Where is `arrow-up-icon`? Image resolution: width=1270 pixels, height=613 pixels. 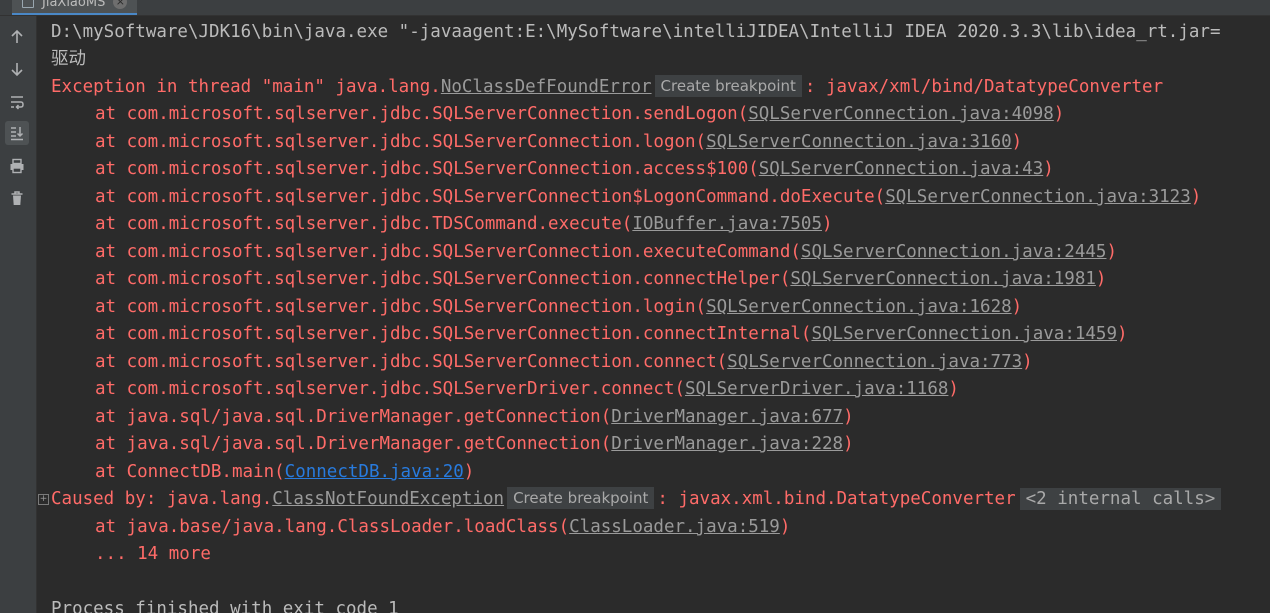 arrow-up-icon is located at coordinates (17, 37).